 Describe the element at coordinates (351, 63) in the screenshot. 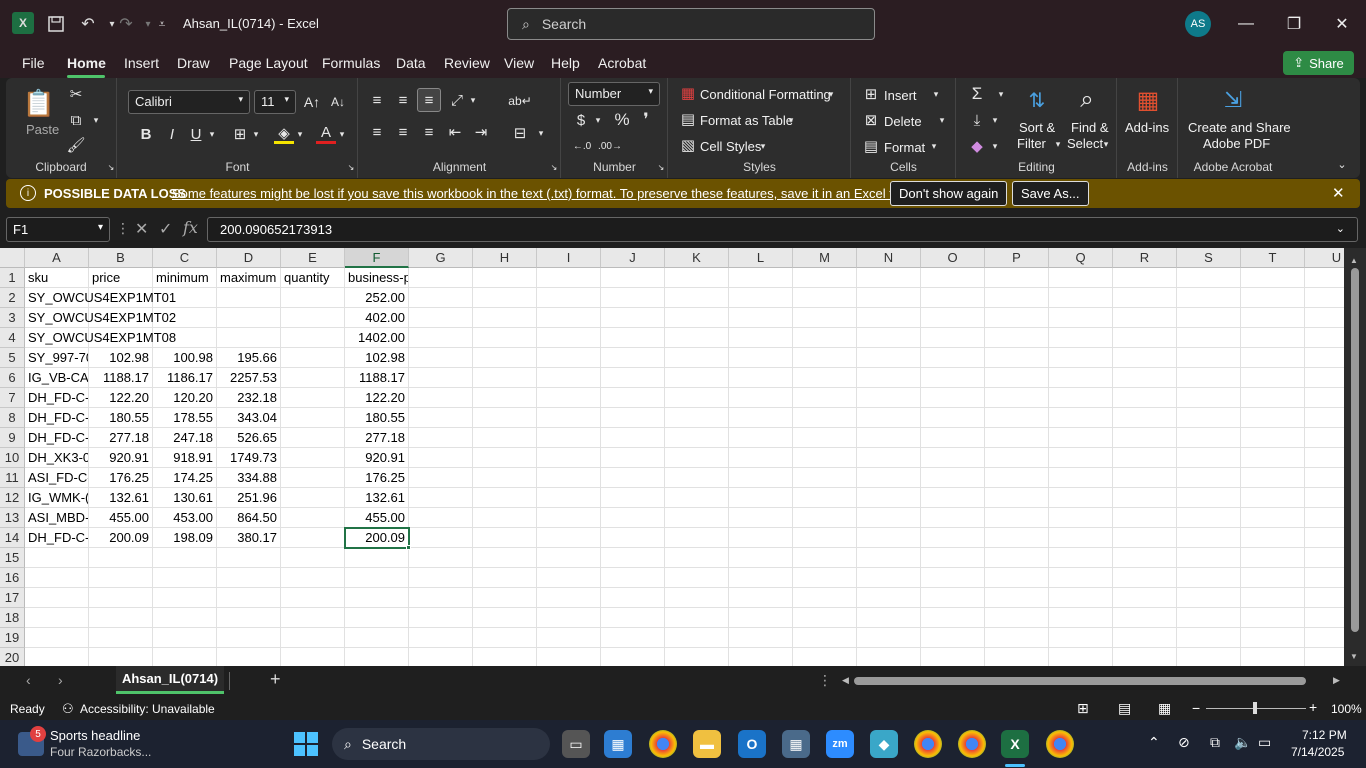

I see `tab-formulas: Formulas` at that location.